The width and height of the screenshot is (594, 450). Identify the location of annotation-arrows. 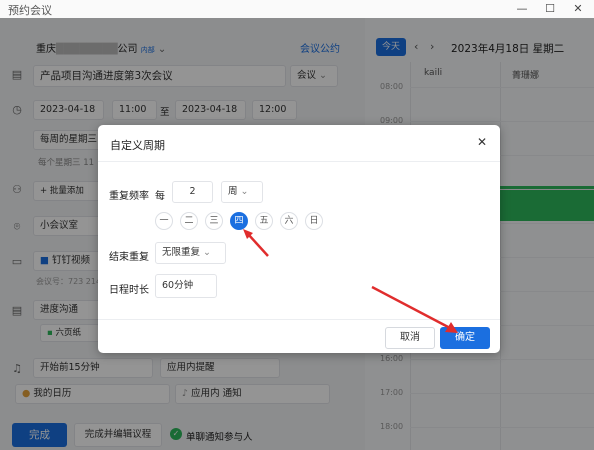
(350, 281).